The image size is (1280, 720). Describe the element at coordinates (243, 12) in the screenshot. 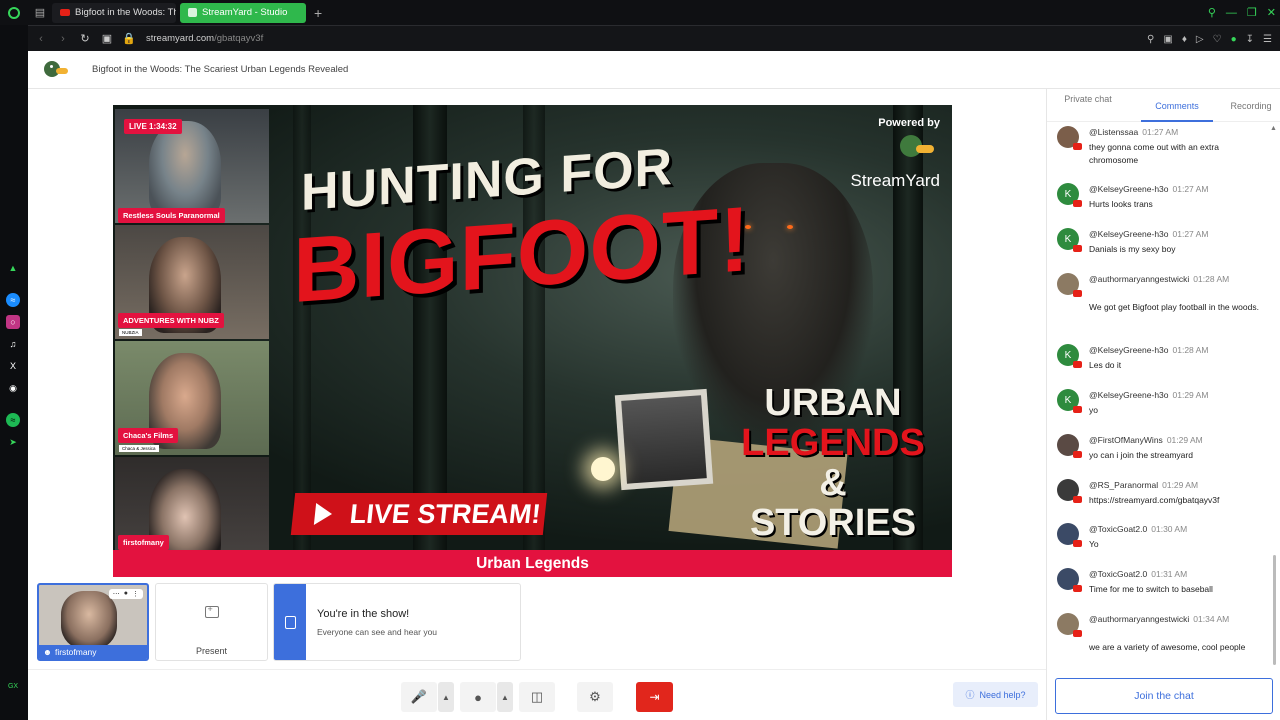

I see `browser-tab-streamyard: StreamYard - Studio` at that location.